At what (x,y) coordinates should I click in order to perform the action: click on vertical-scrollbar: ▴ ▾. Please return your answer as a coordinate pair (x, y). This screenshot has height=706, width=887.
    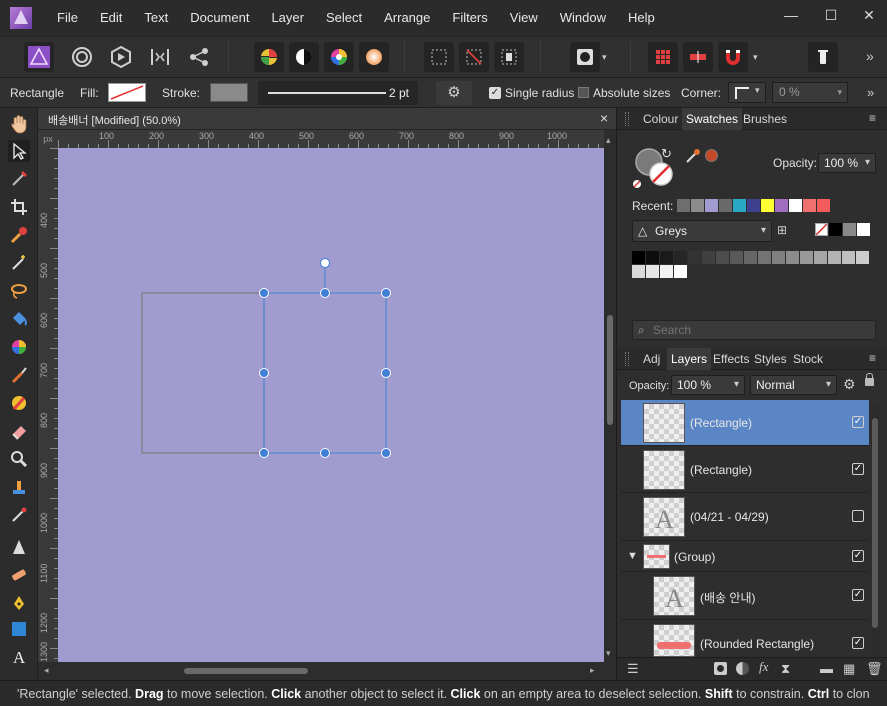
    Looking at the image, I should click on (610, 396).